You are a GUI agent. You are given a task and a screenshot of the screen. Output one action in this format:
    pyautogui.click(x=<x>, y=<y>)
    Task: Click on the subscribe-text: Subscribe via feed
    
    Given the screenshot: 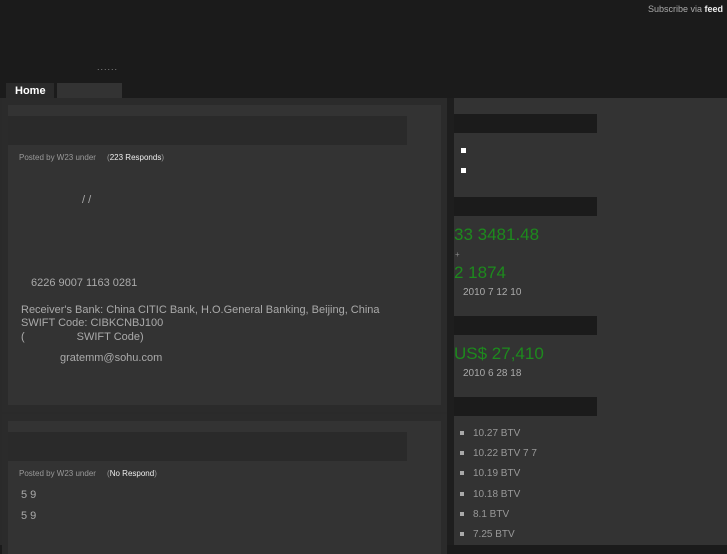 What is the action you would take?
    pyautogui.click(x=685, y=9)
    